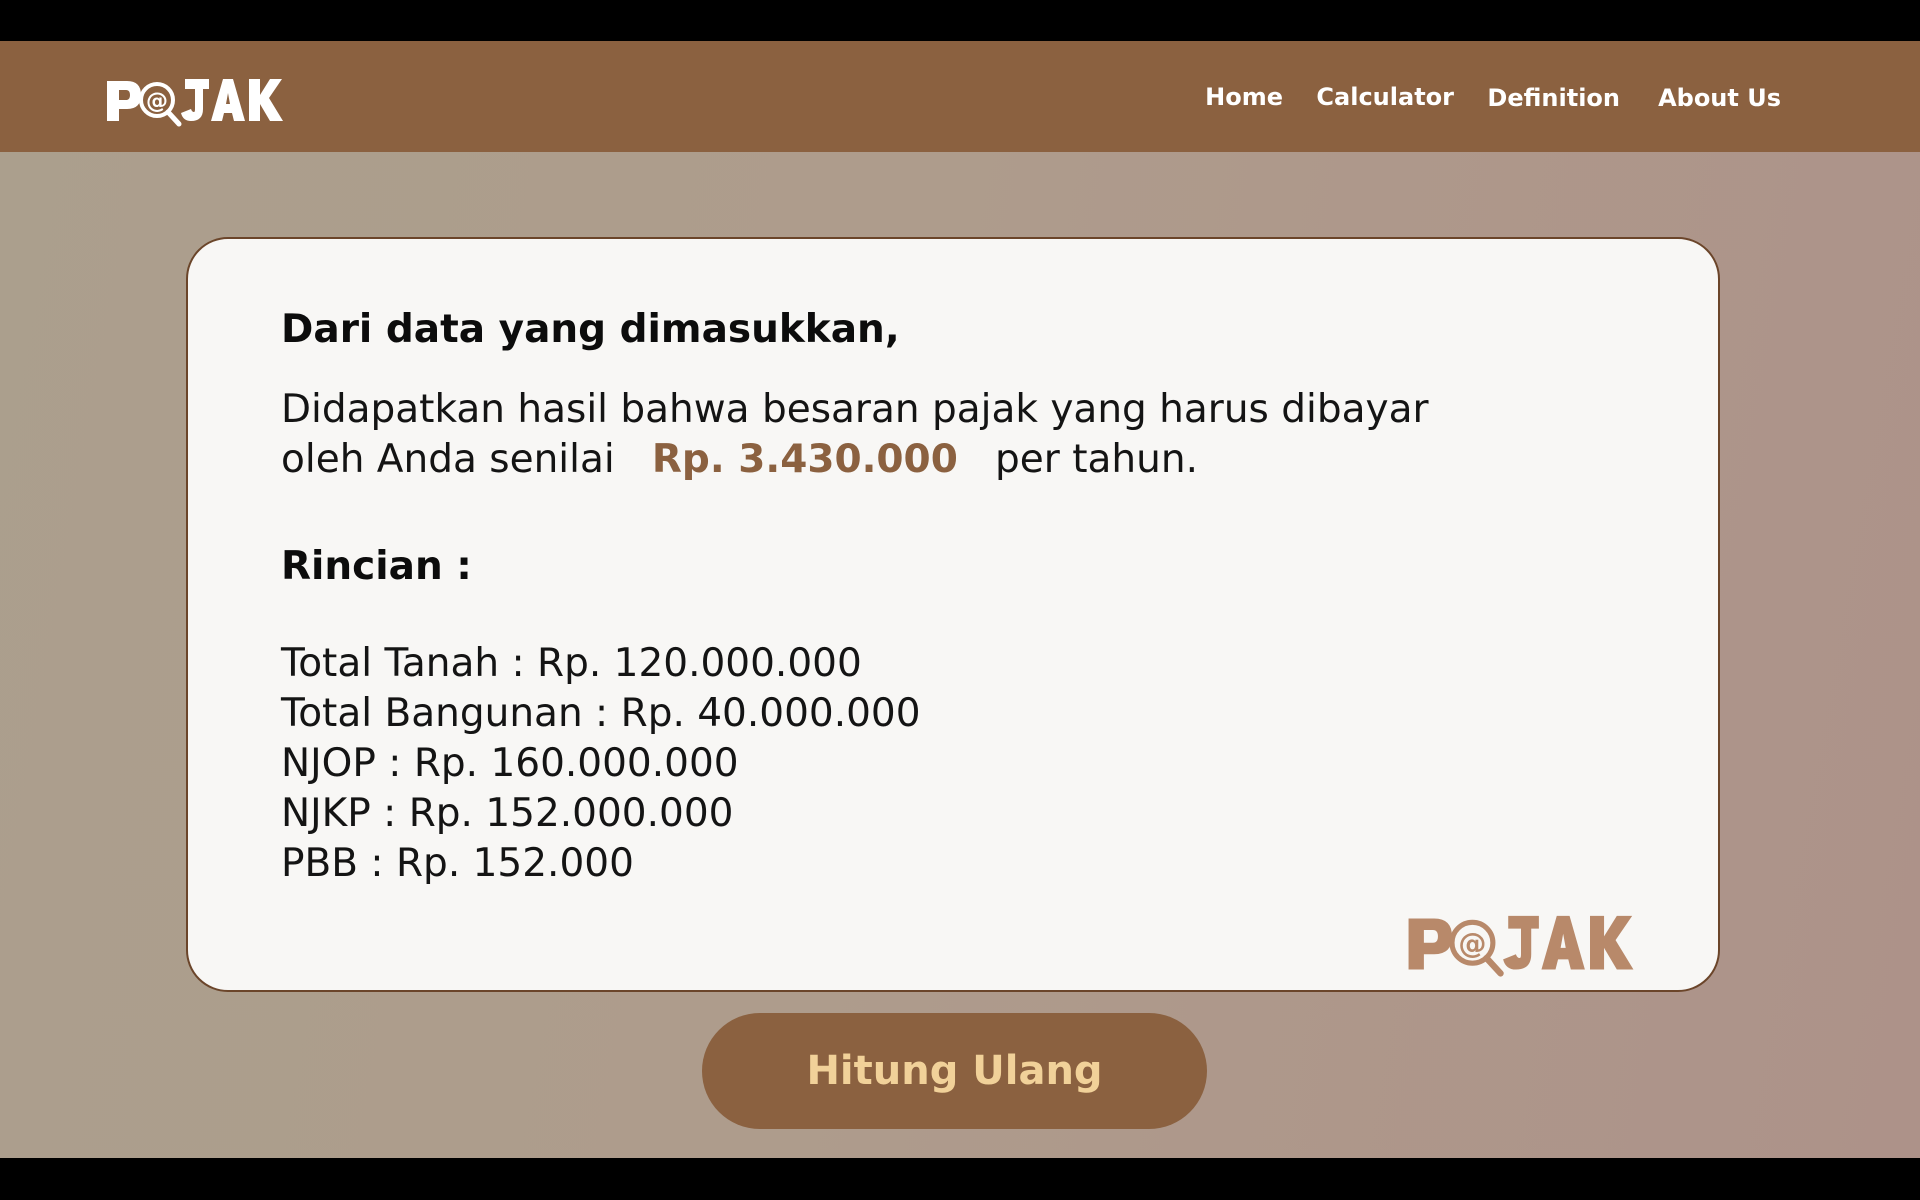 The height and width of the screenshot is (1200, 1920). I want to click on pajak-logo-icon: @, so click(195, 103).